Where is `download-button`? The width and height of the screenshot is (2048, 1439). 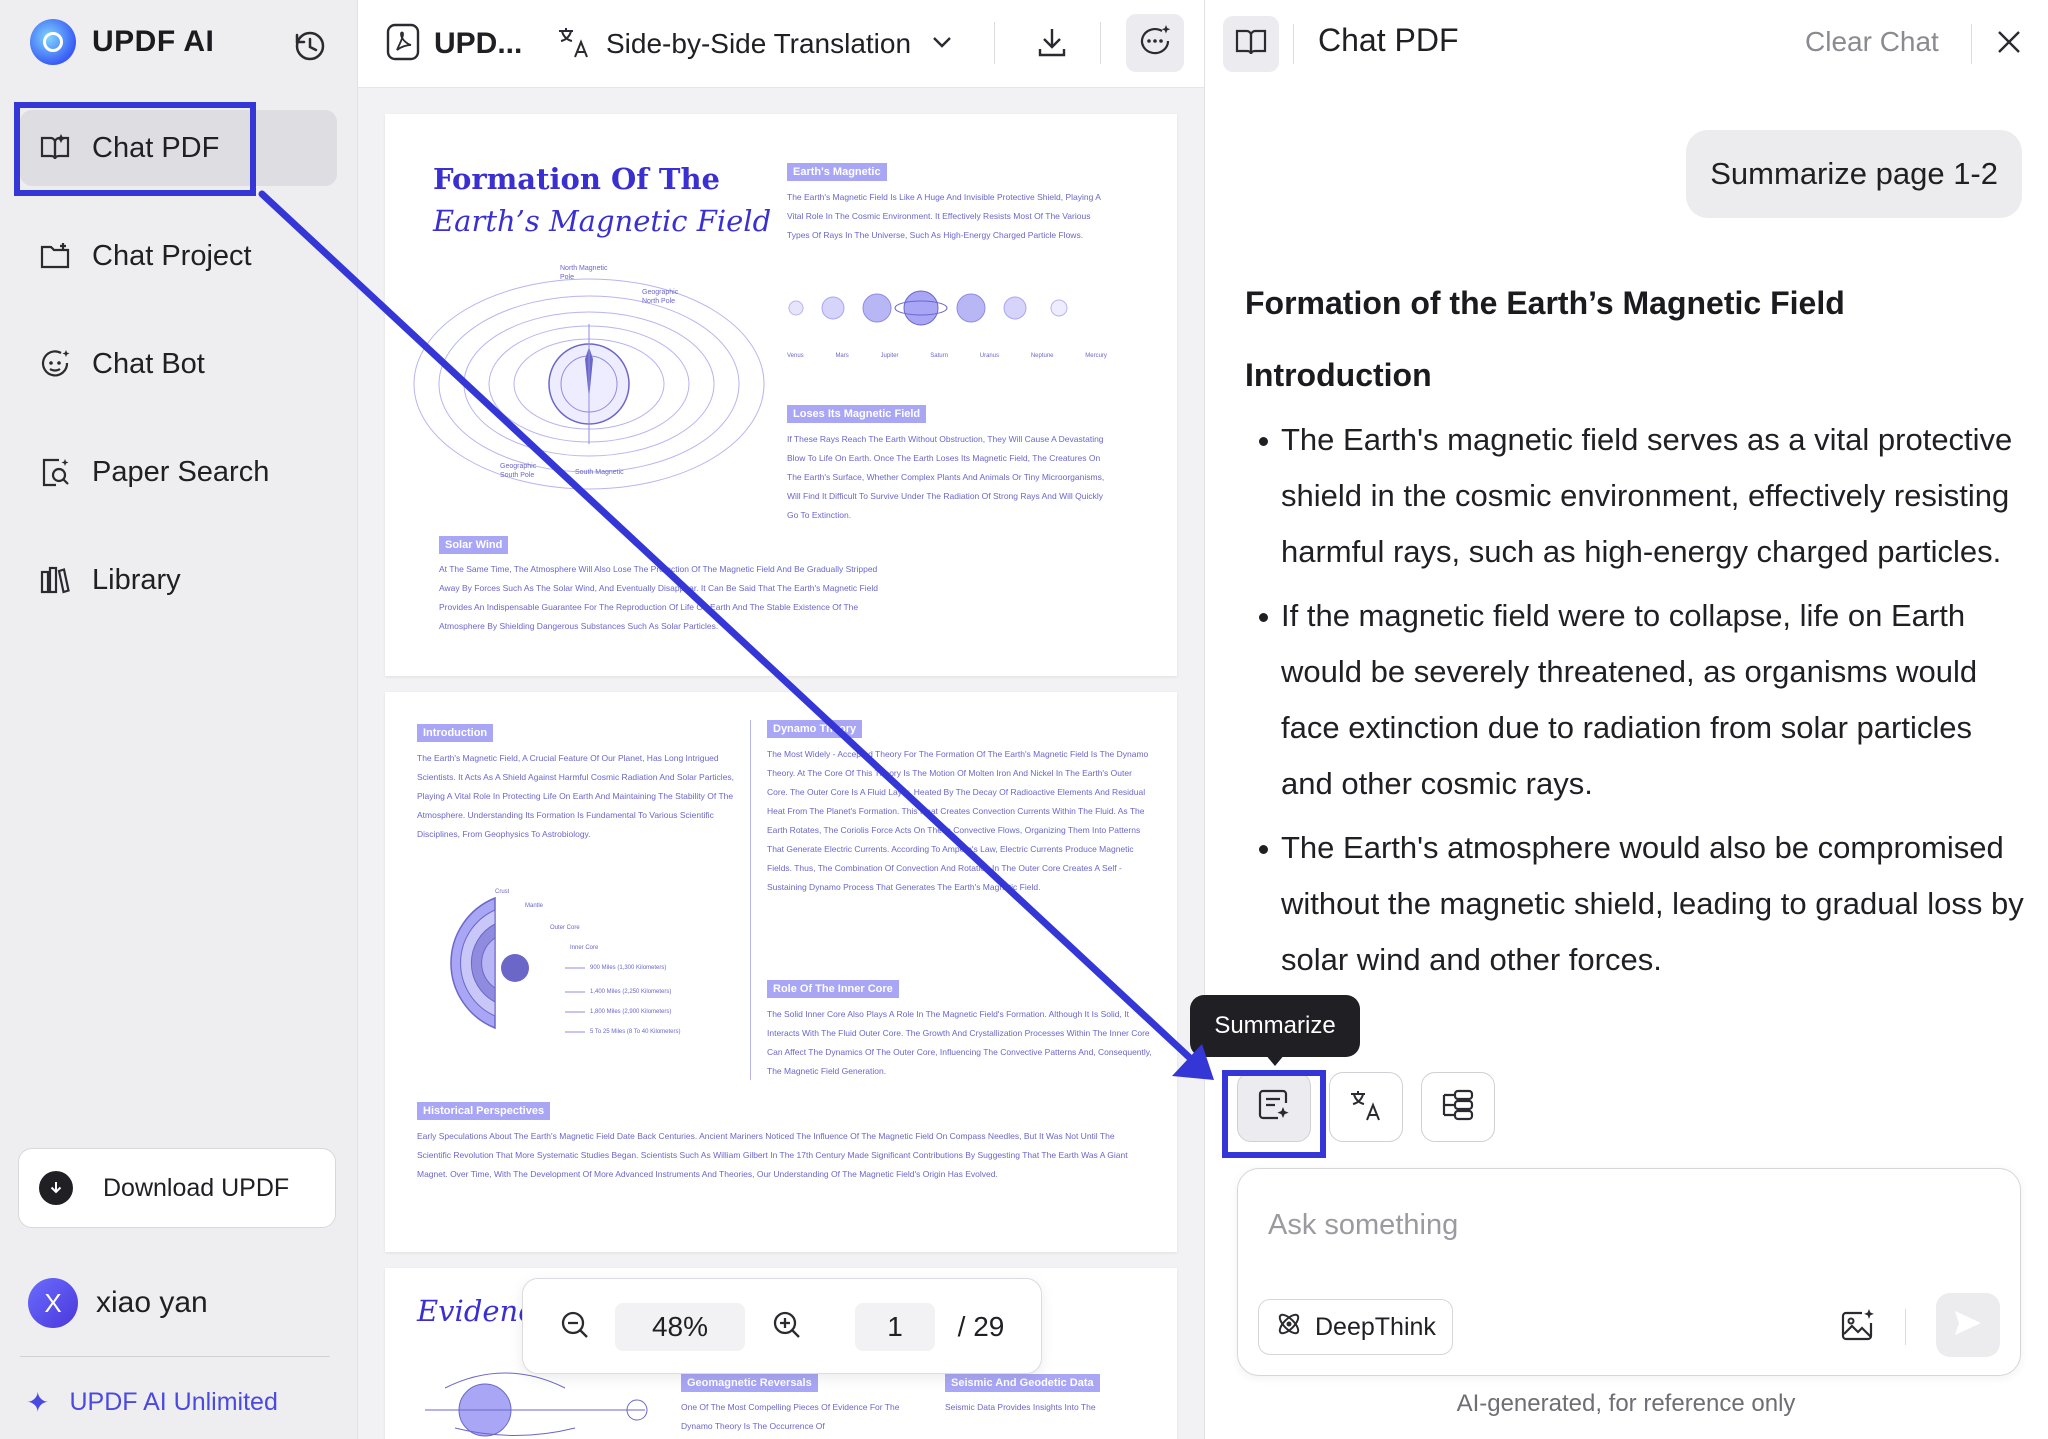 download-button is located at coordinates (1052, 44).